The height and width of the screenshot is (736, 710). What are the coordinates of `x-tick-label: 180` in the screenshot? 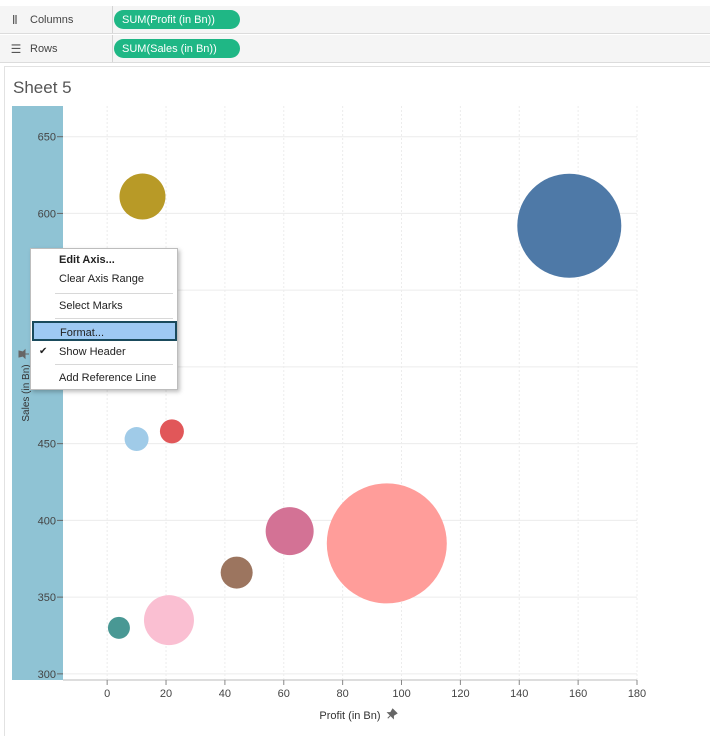 It's located at (637, 694).